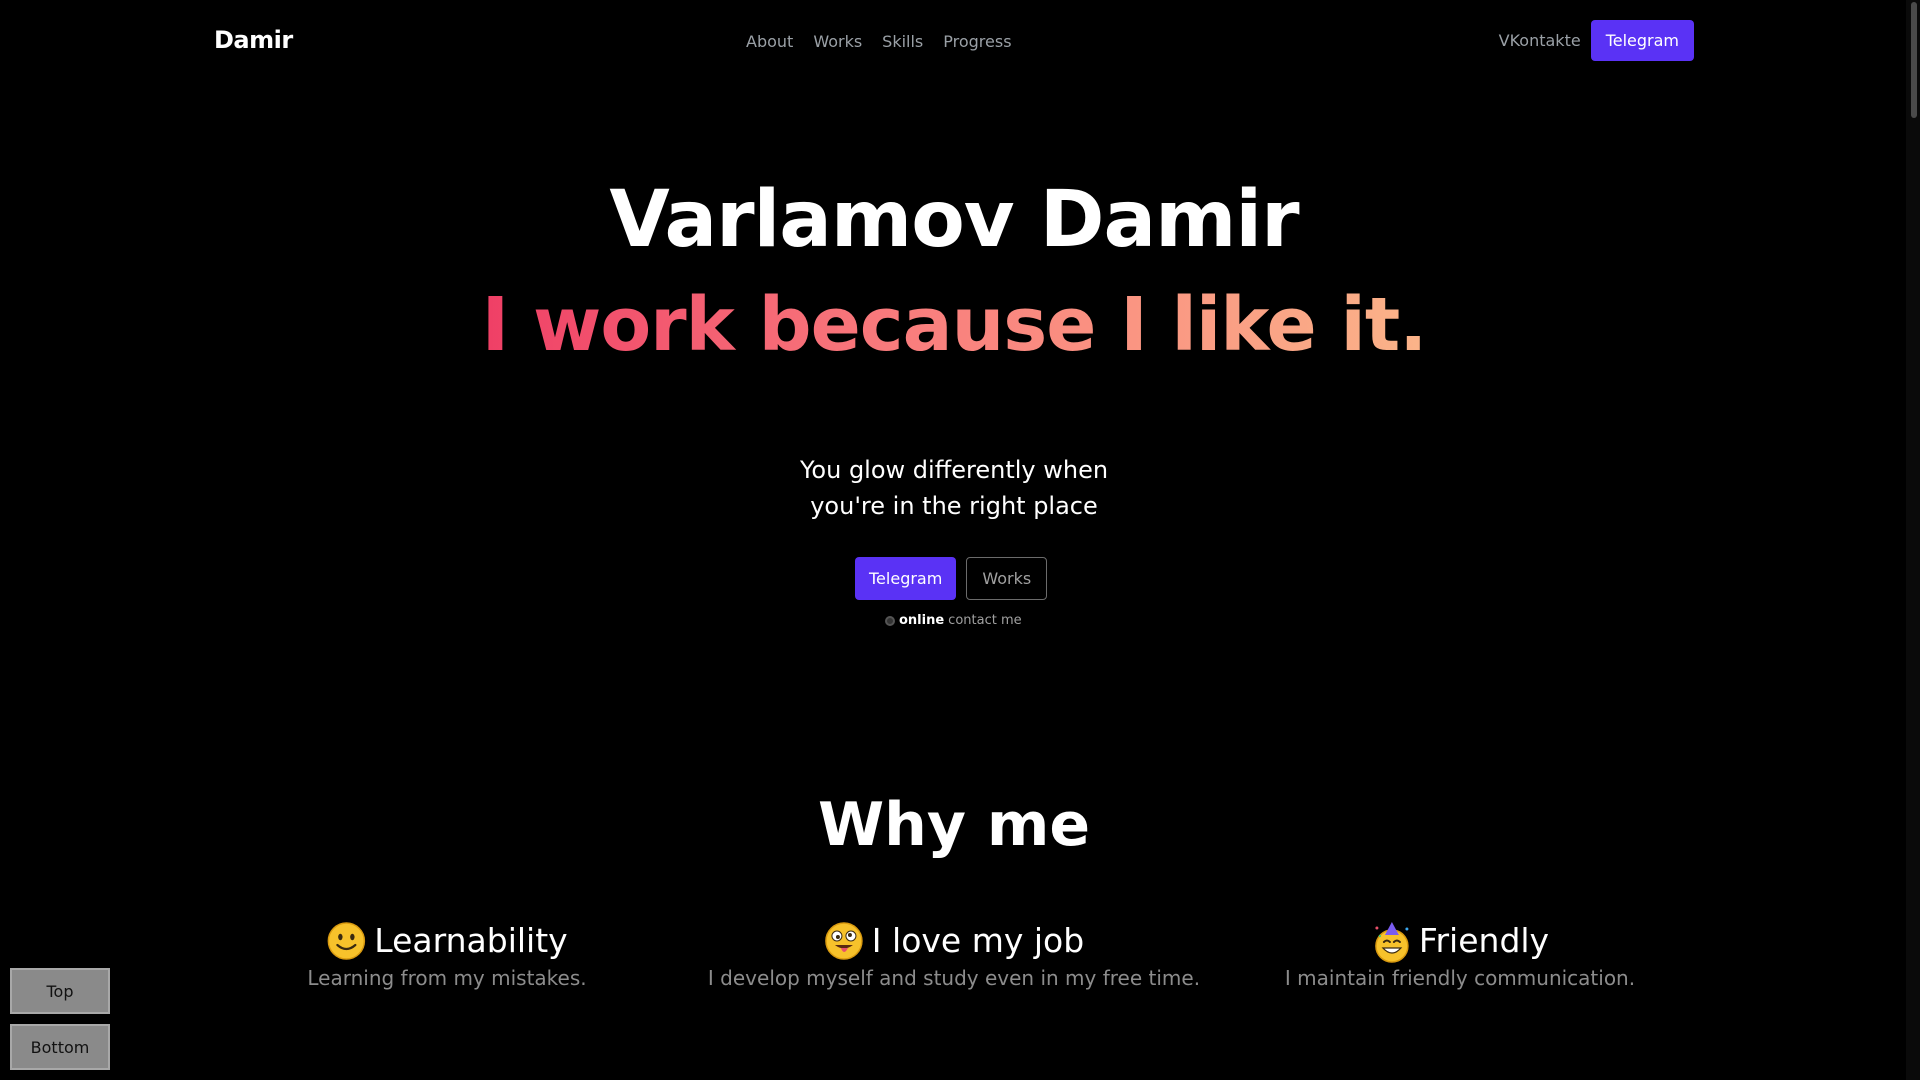 This screenshot has height=1080, width=1920. What do you see at coordinates (978, 940) in the screenshot?
I see `feature-title-love-job: I love my job` at bounding box center [978, 940].